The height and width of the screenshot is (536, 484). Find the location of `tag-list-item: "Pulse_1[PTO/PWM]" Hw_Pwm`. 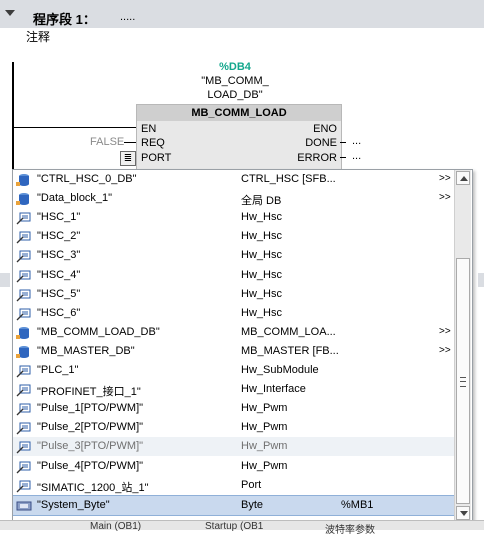

tag-list-item: "Pulse_1[PTO/PWM]" Hw_Pwm is located at coordinates (233, 408).